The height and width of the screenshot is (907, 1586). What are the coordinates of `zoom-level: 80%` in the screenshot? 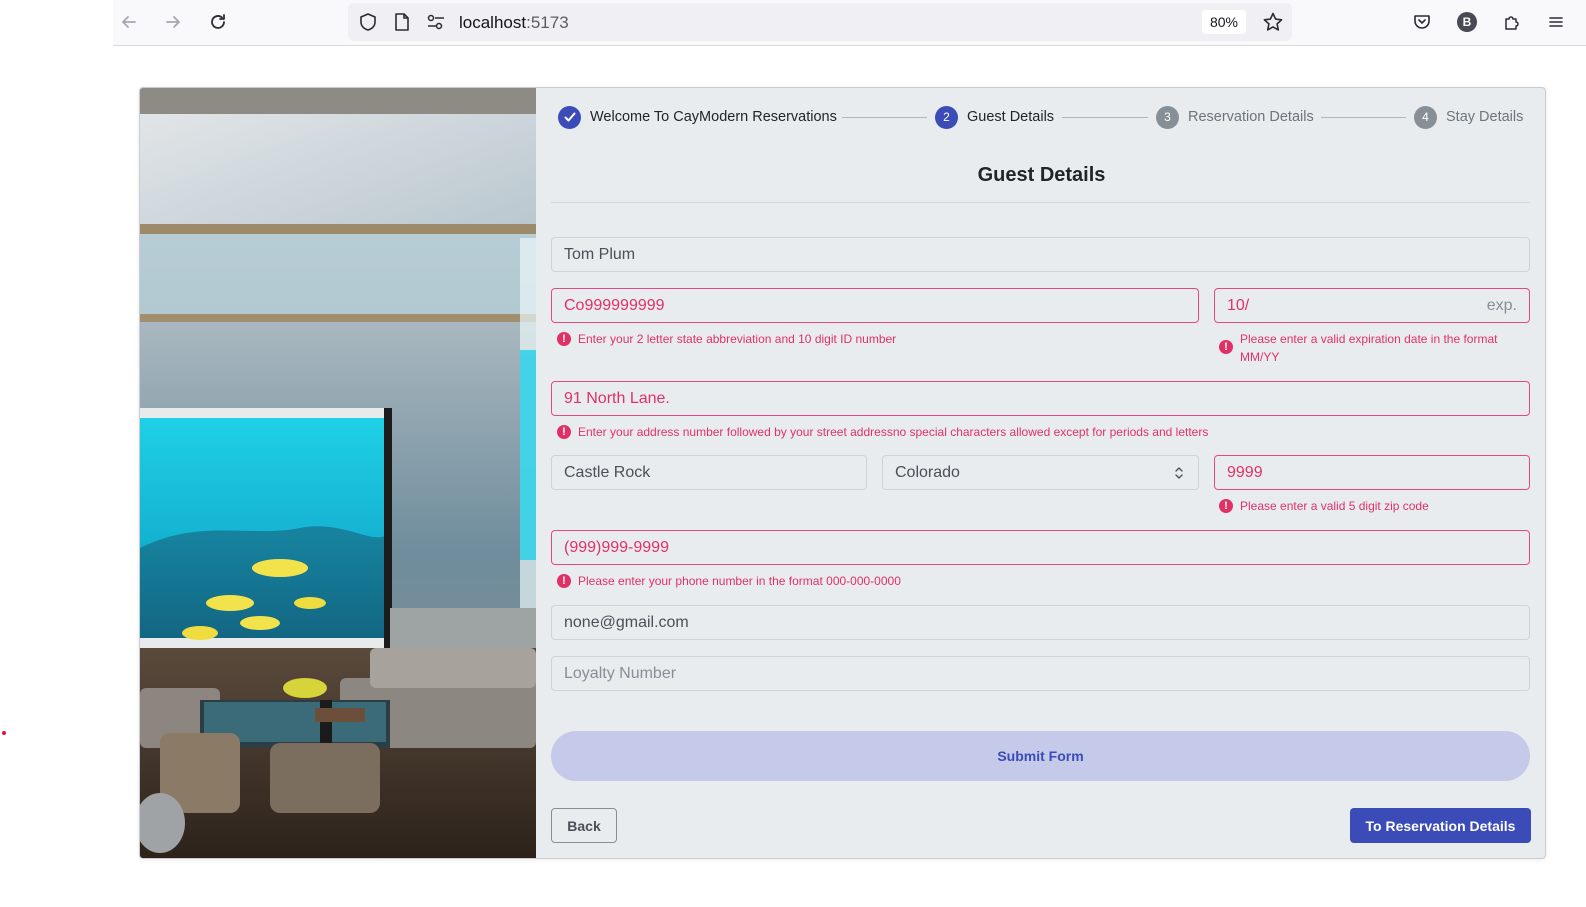 It's located at (1223, 22).